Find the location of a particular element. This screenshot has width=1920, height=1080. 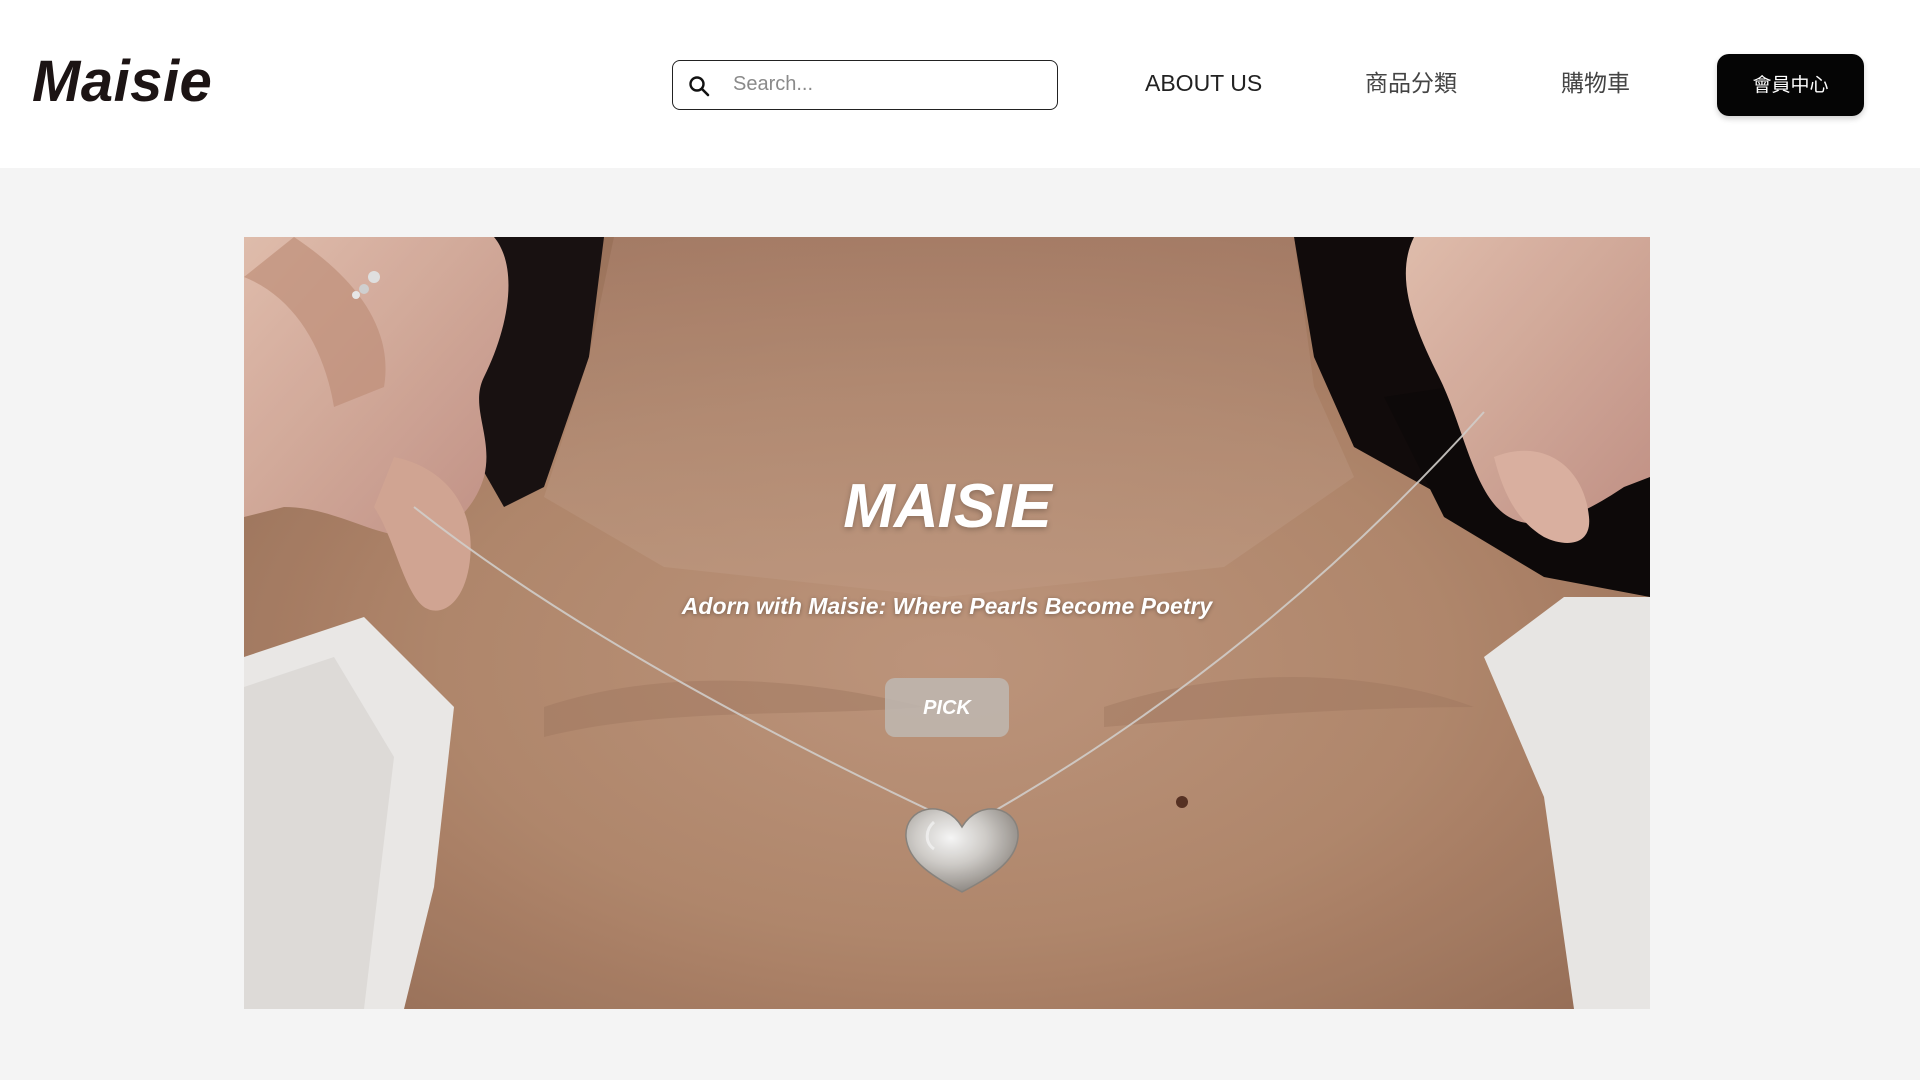

nav-about-us: ABOUT US is located at coordinates (1203, 83).